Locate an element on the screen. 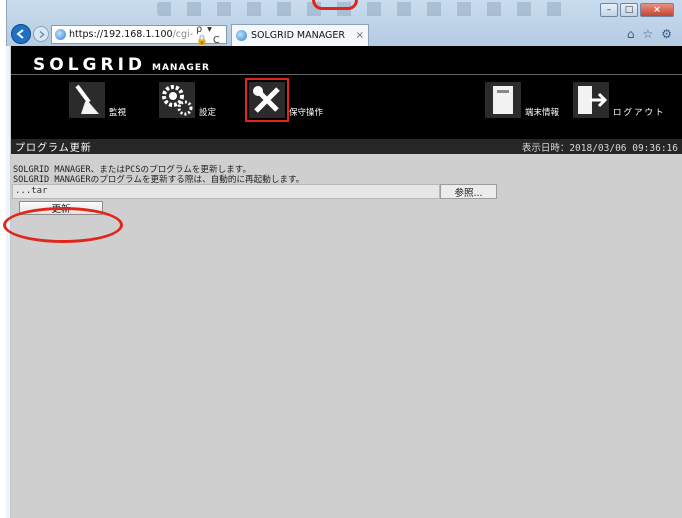 The height and width of the screenshot is (518, 682). nav-settings-label: 設定 is located at coordinates (208, 113).